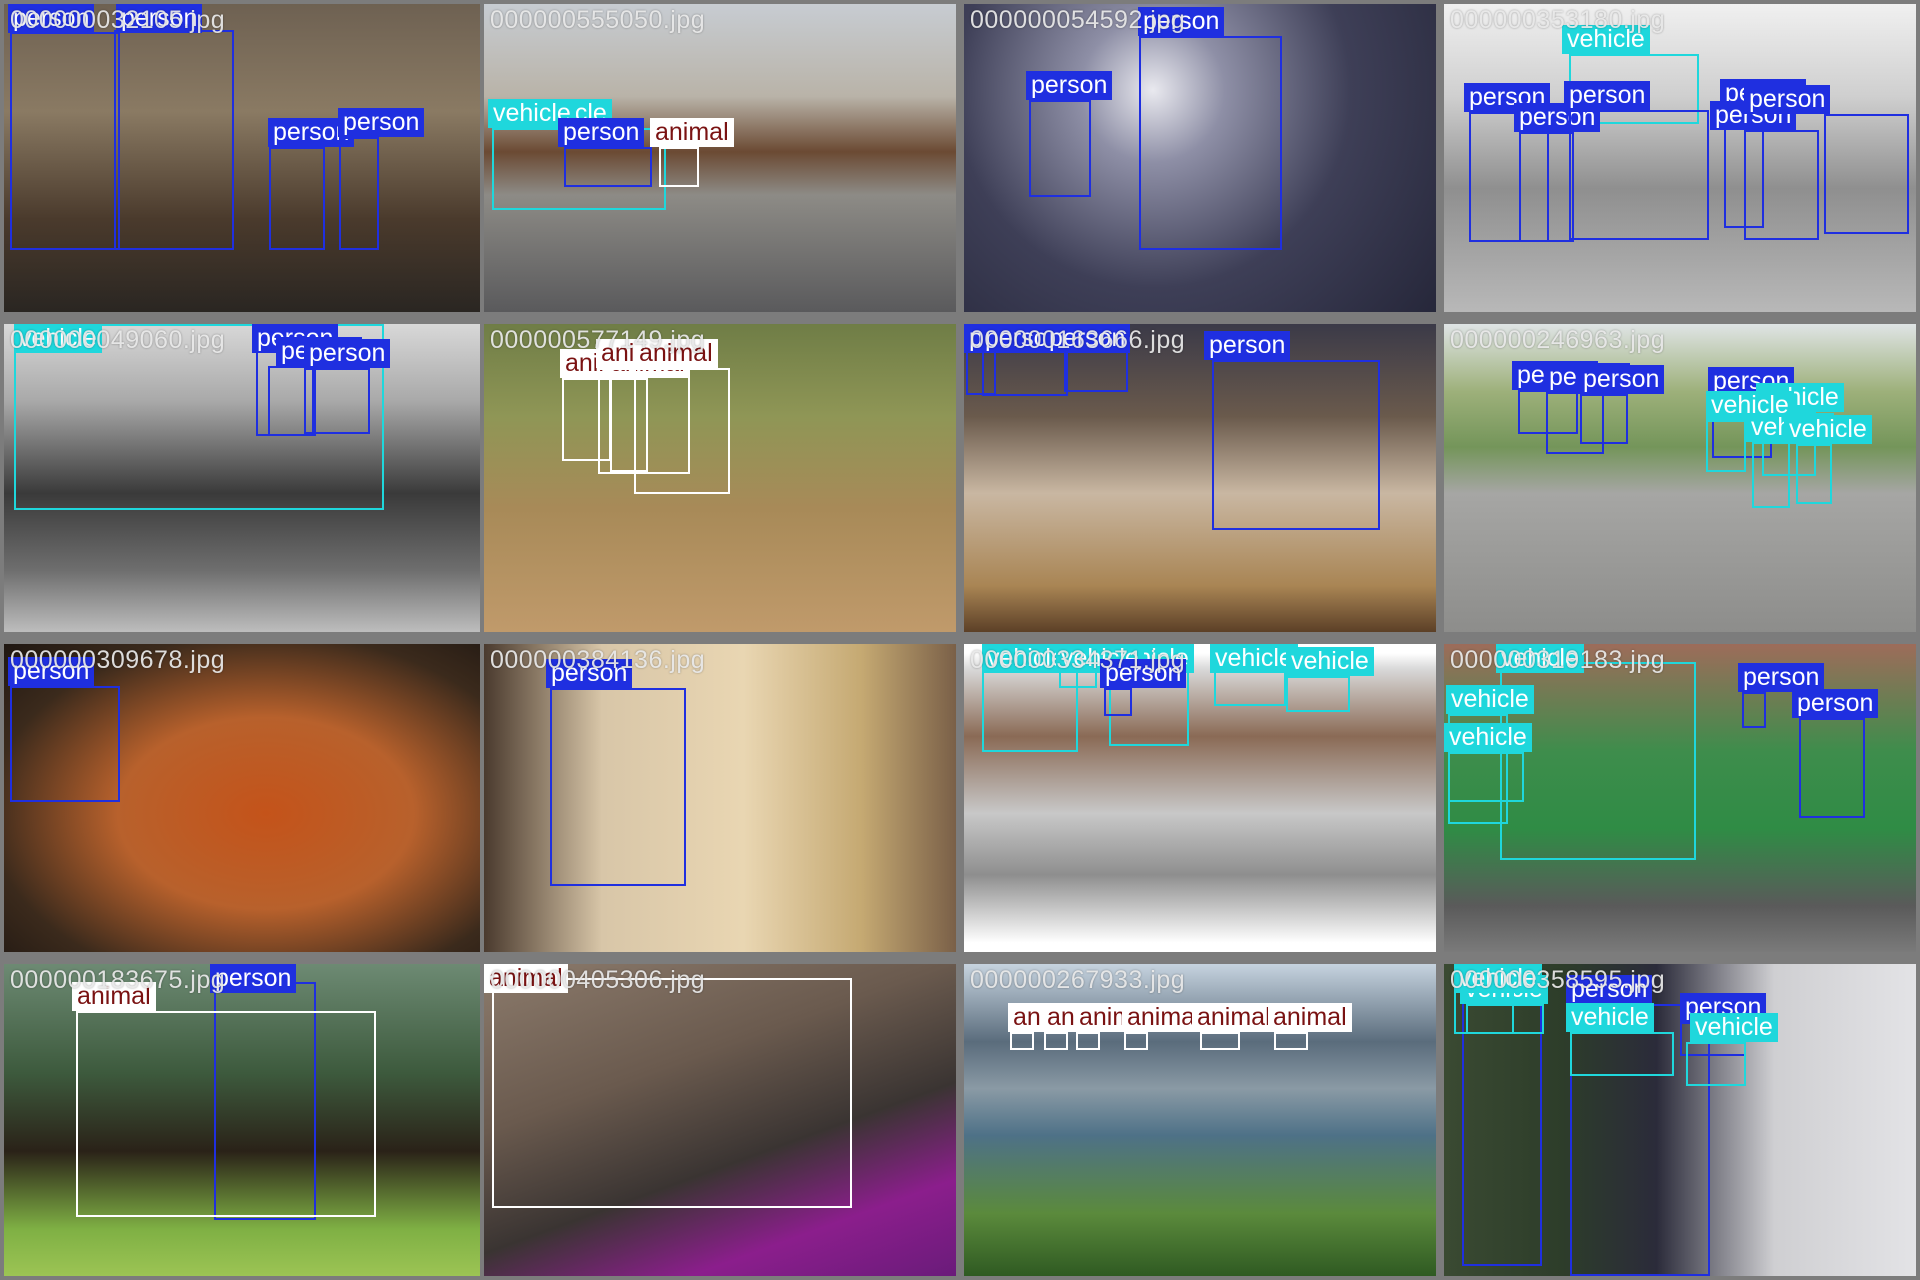 Image resolution: width=1920 pixels, height=1280 pixels. I want to click on tile-filename: 000000183675.jpg, so click(118, 980).